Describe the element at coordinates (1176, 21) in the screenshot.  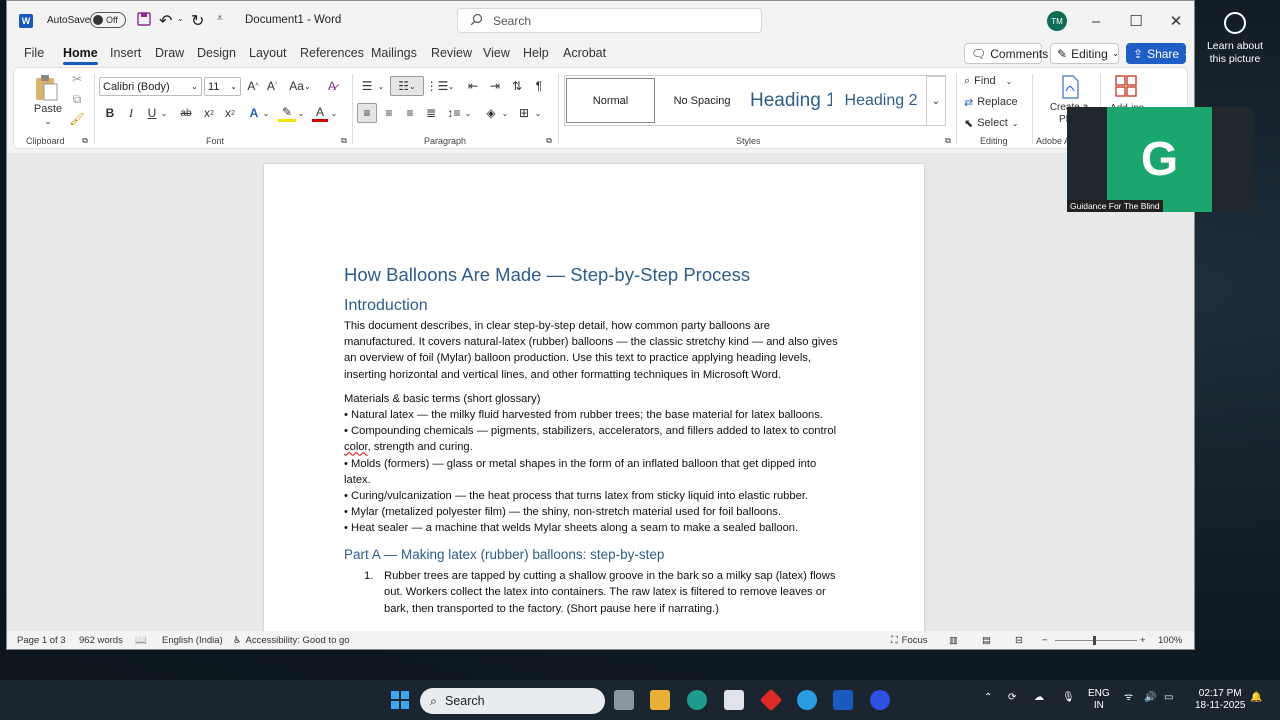
I see `close-icon: ✕` at that location.